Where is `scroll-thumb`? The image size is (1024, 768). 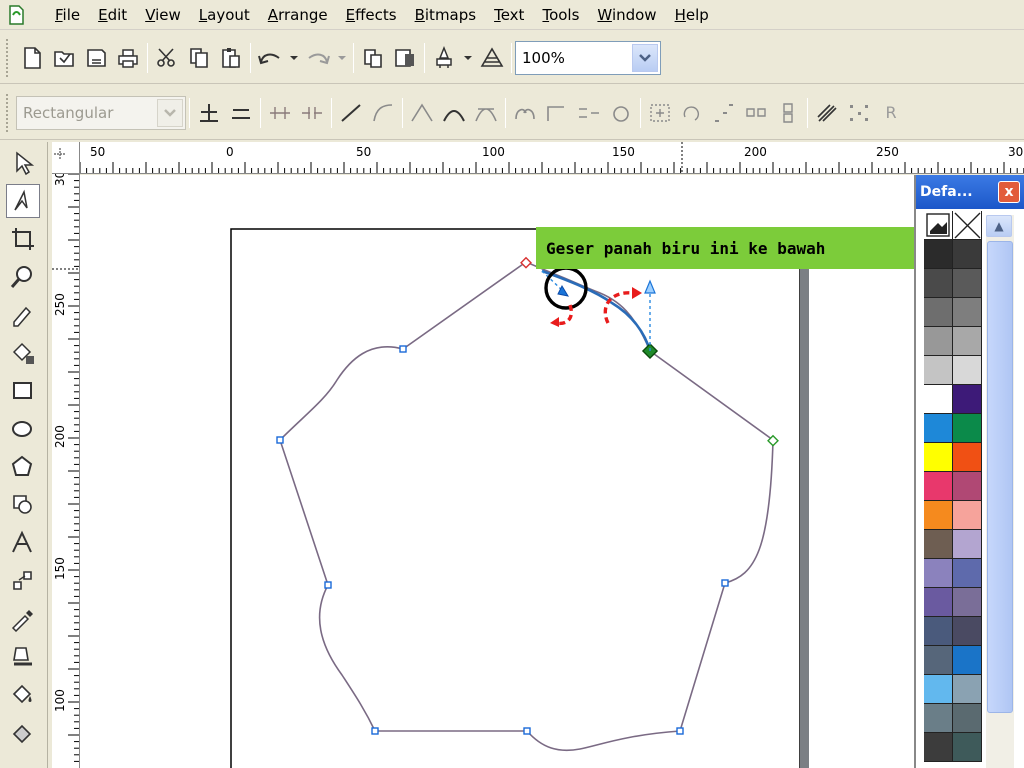 scroll-thumb is located at coordinates (1000, 477).